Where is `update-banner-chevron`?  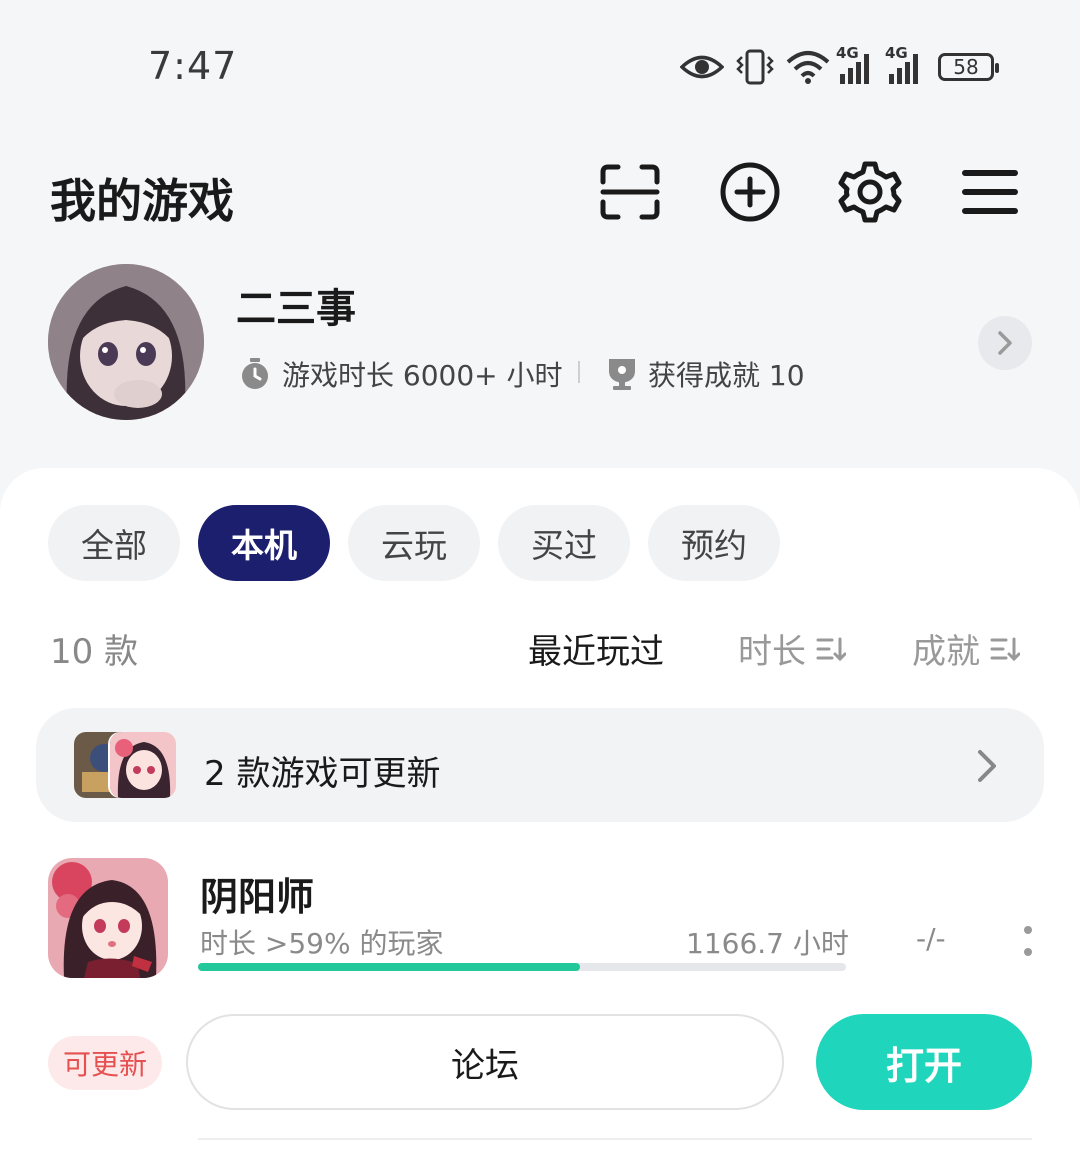 update-banner-chevron is located at coordinates (986, 768).